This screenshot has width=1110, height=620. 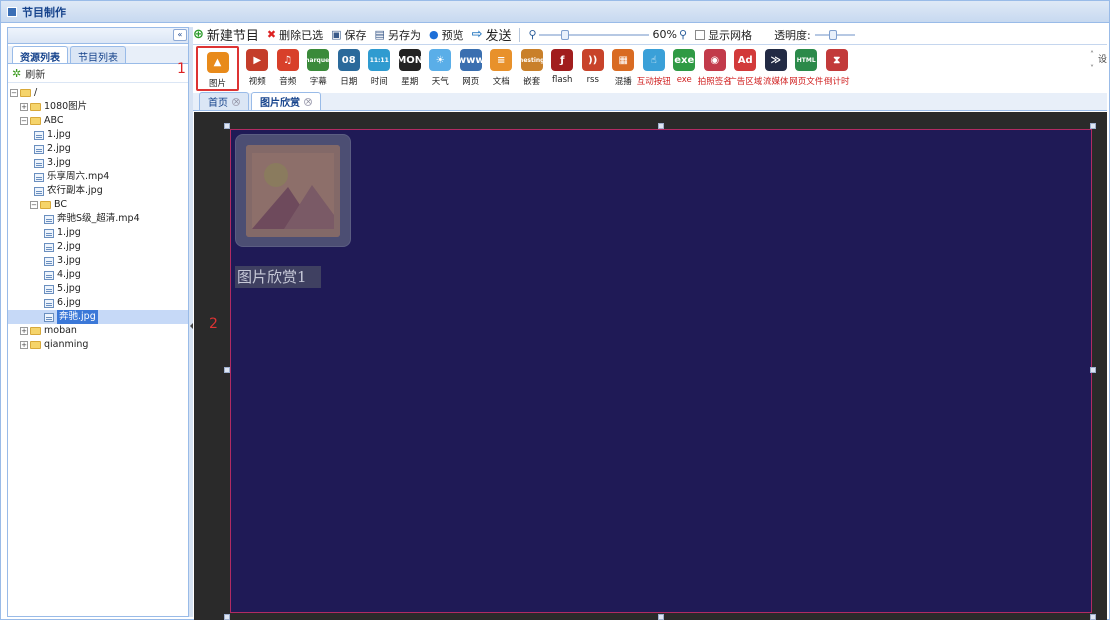 What do you see at coordinates (593, 34) in the screenshot?
I see `zoom-slider` at bounding box center [593, 34].